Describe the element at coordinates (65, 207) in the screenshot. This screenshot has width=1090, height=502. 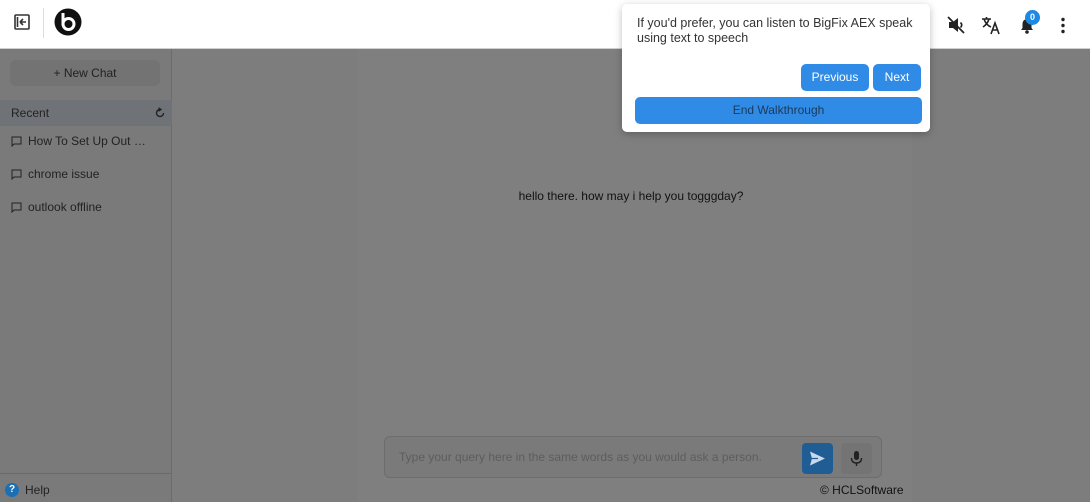
I see `history-item-label: outlook offline` at that location.